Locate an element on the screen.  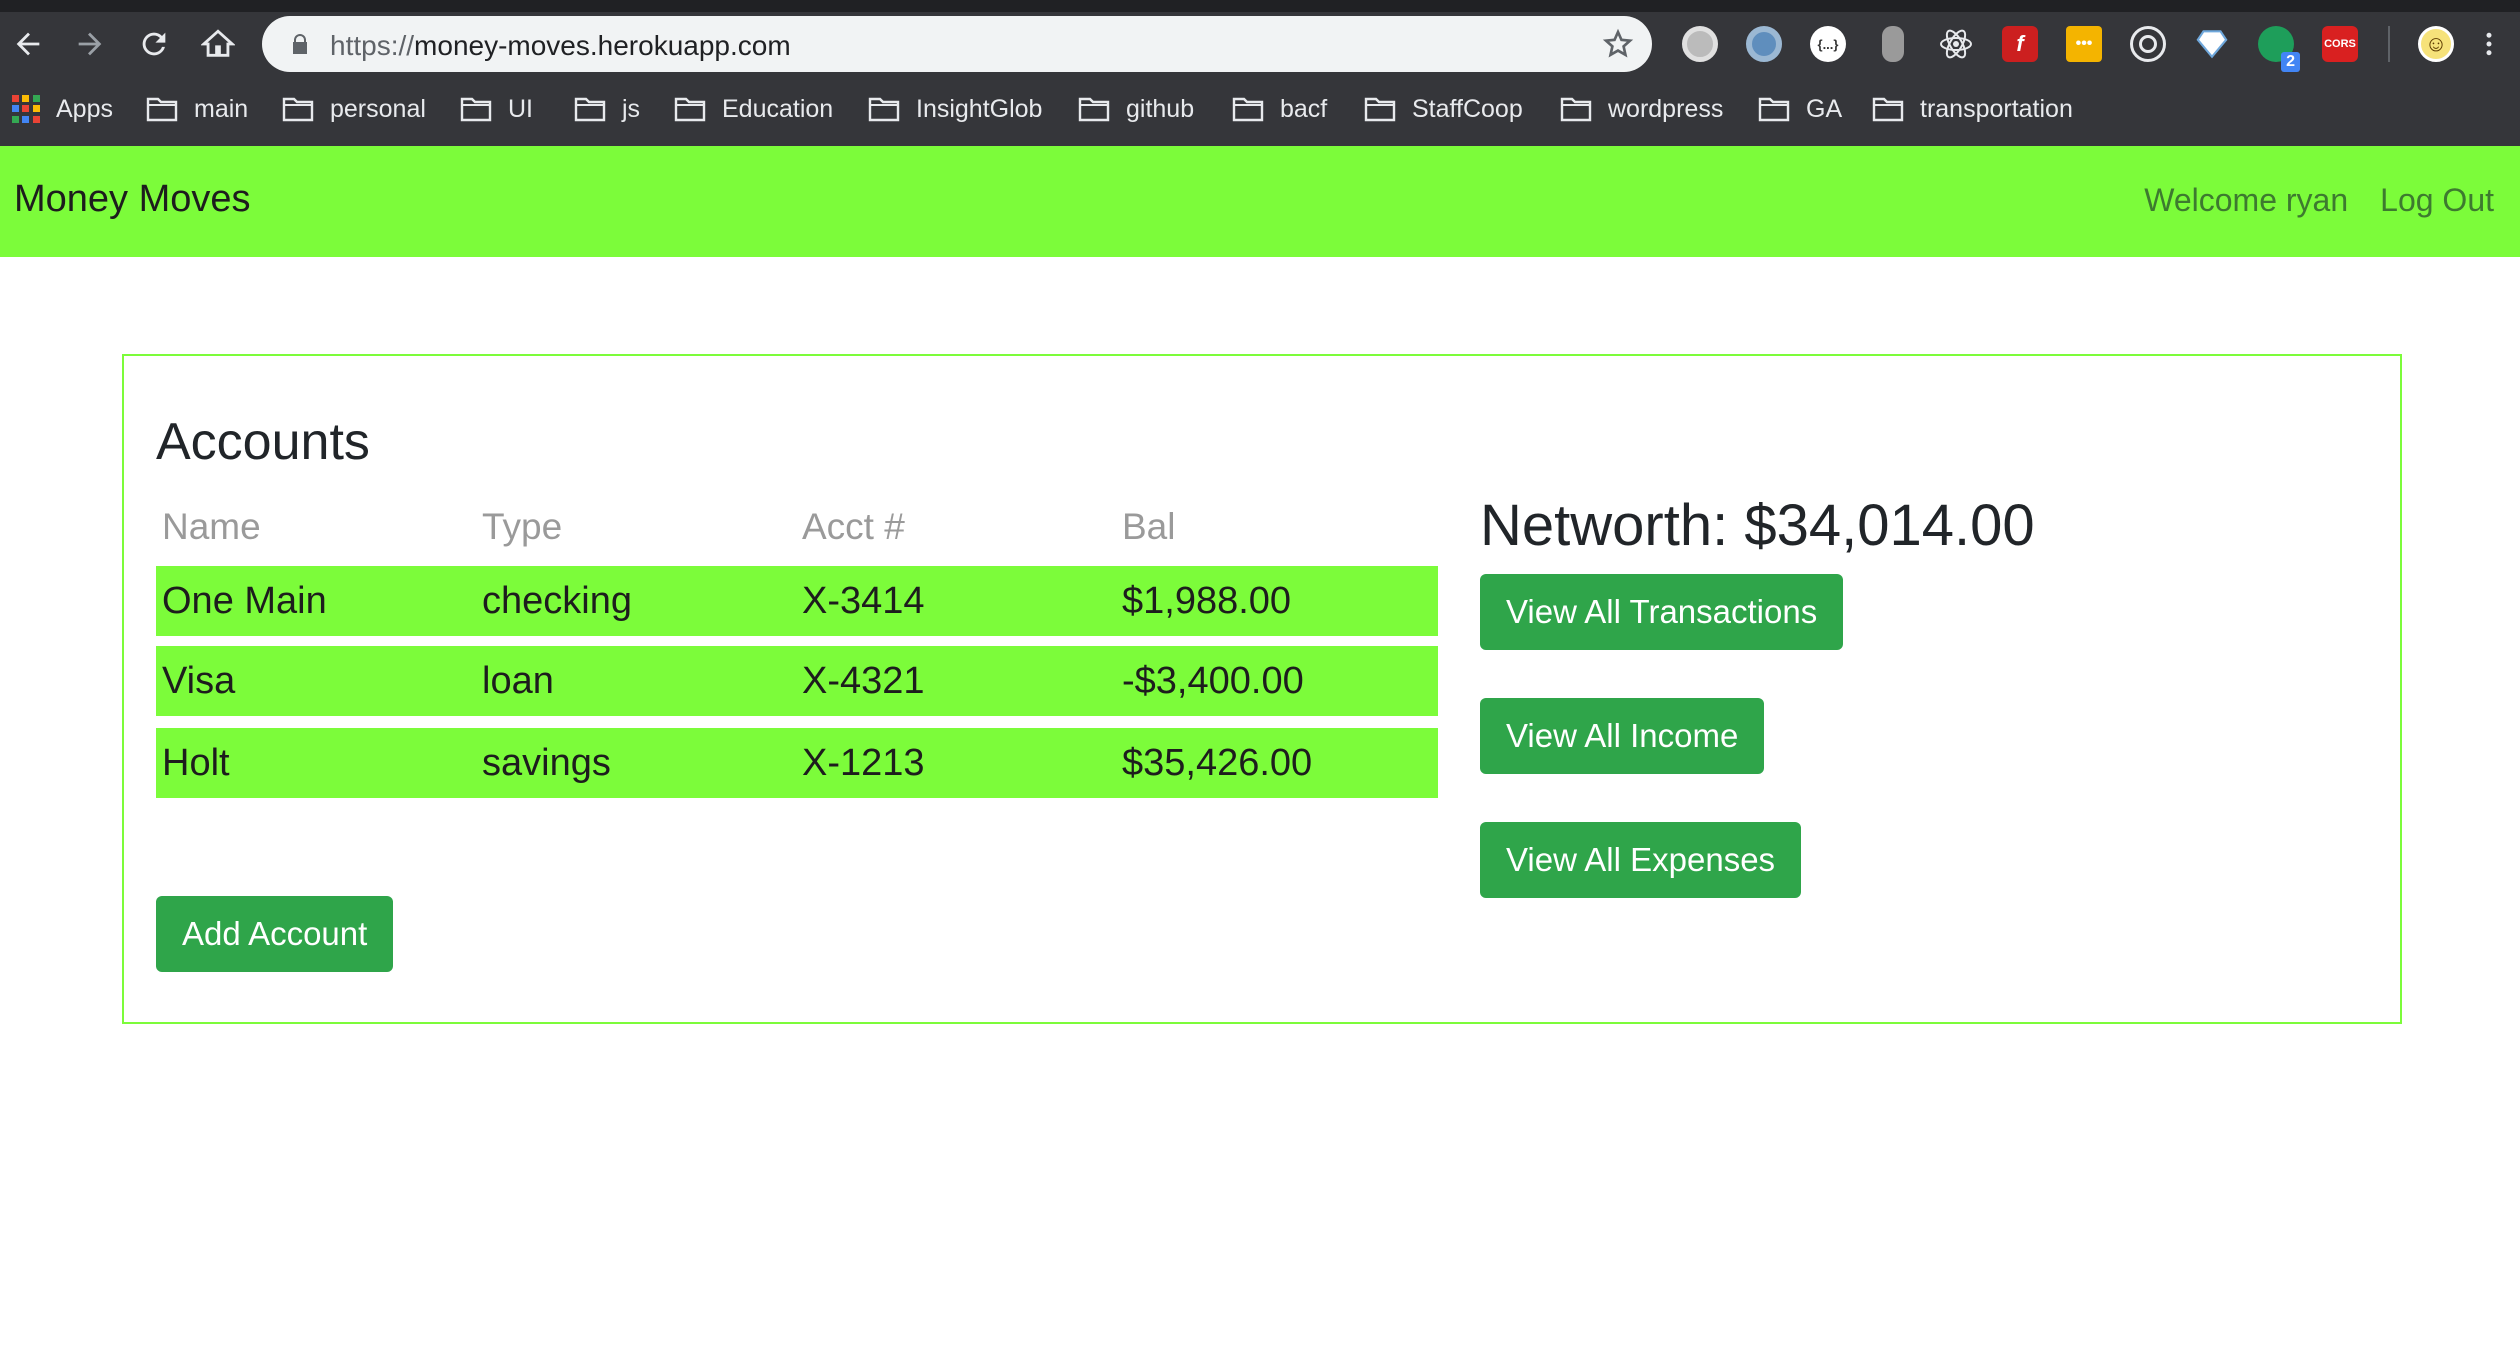
account-type: loan is located at coordinates (518, 681).